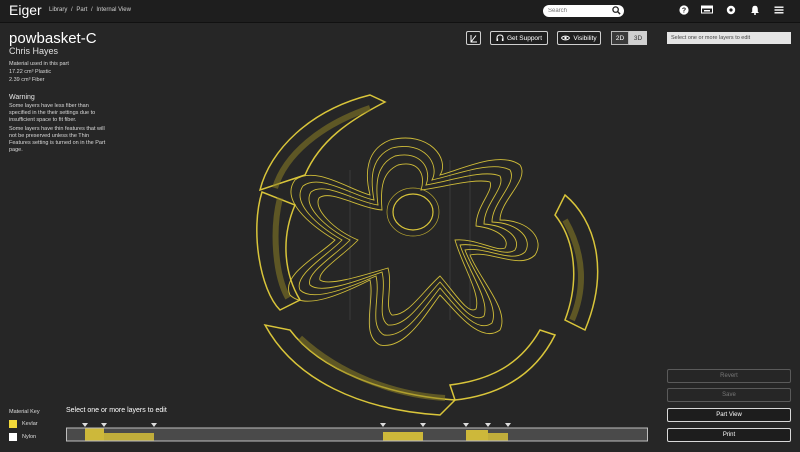 Image resolution: width=800 pixels, height=452 pixels. I want to click on view-mode-toggle: 2D 3D, so click(629, 38).